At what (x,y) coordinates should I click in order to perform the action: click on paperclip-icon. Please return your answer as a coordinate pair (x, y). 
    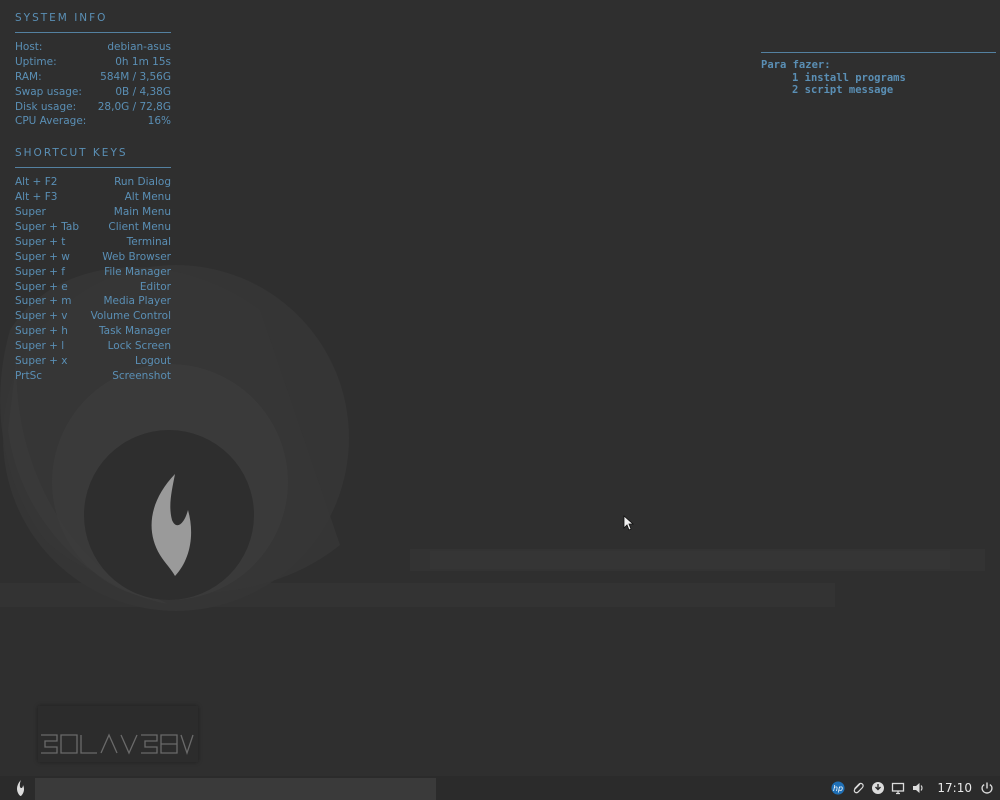
    Looking at the image, I should click on (858, 788).